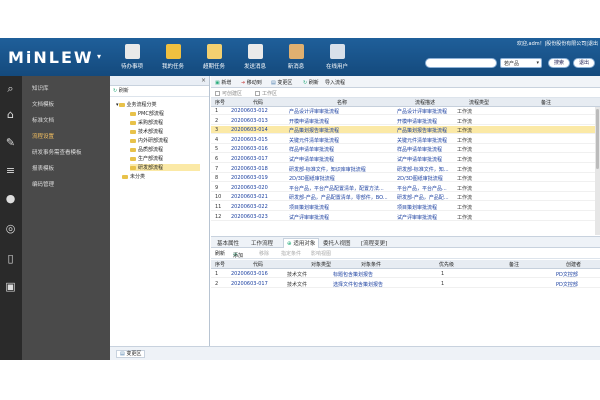 Image resolution: width=600 pixels, height=400 pixels. What do you see at coordinates (405, 140) in the screenshot?
I see `table-row: 4 20200603-015 关键元件清单审批流程 关键元件清单审批流程 工作流` at bounding box center [405, 140].